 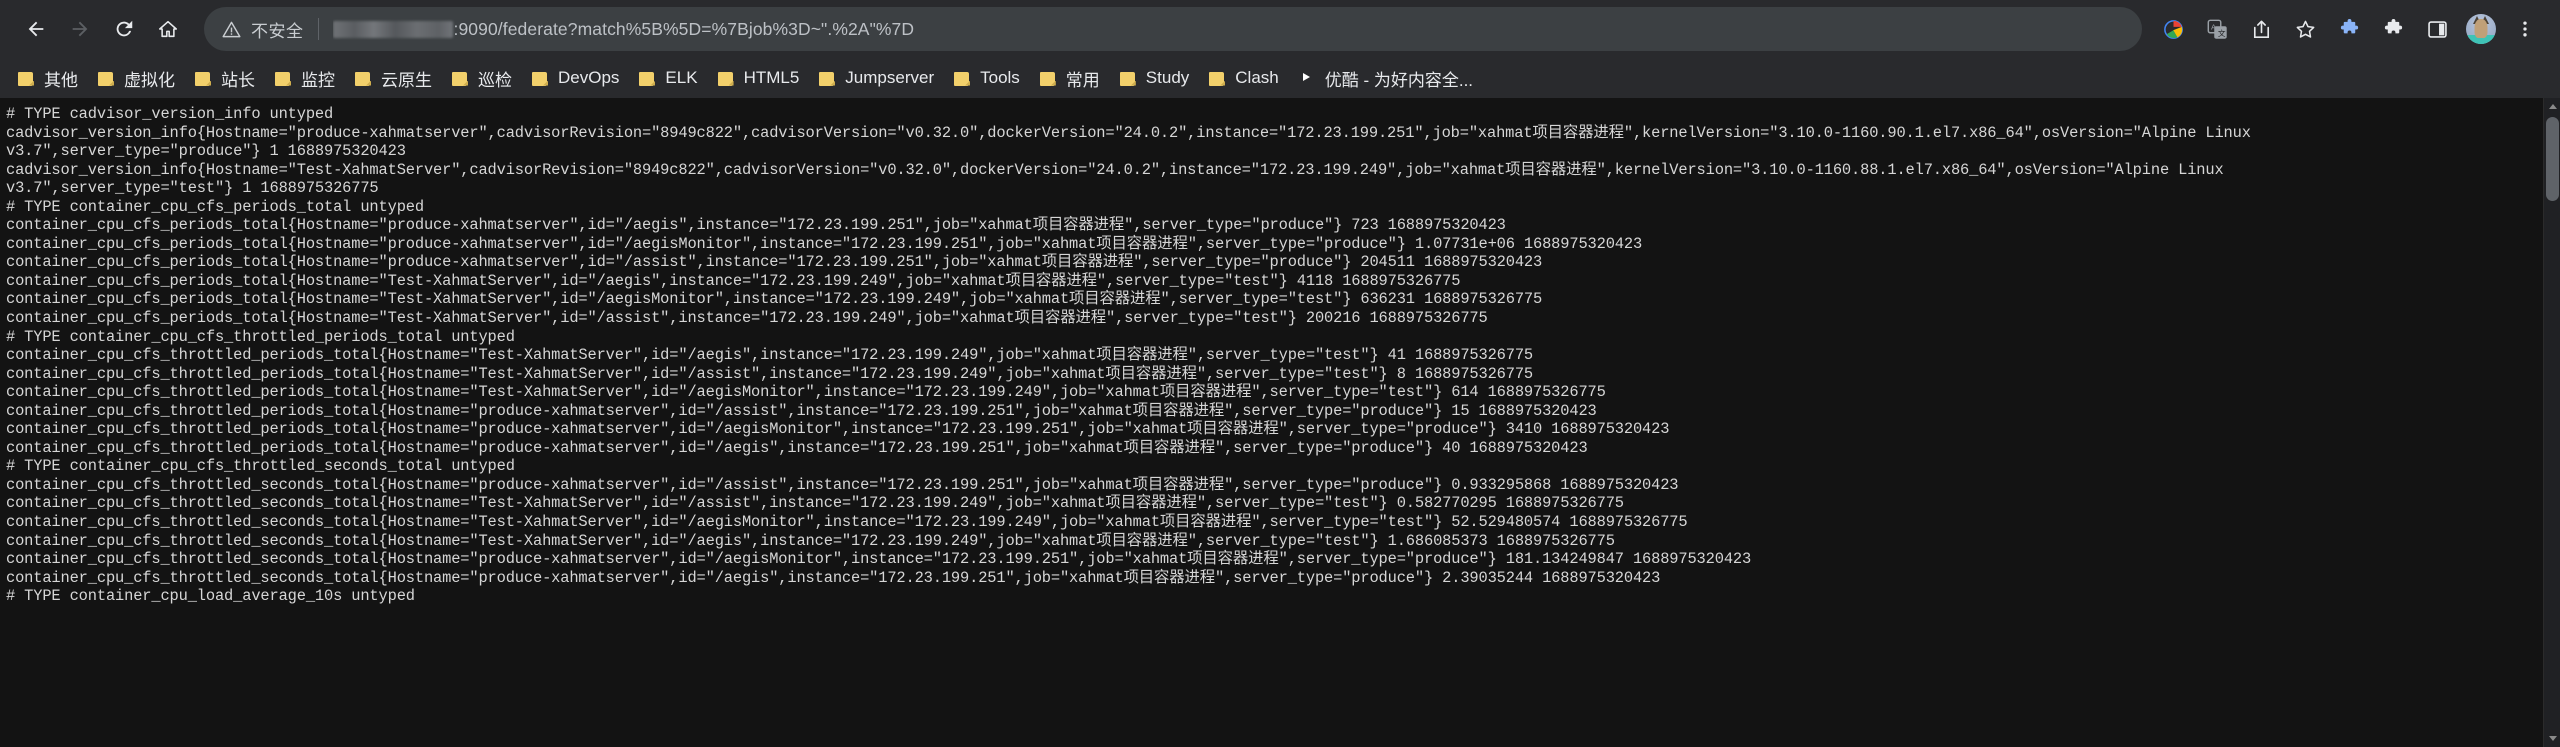 I want to click on bookmark-label: Tools, so click(x=1000, y=77).